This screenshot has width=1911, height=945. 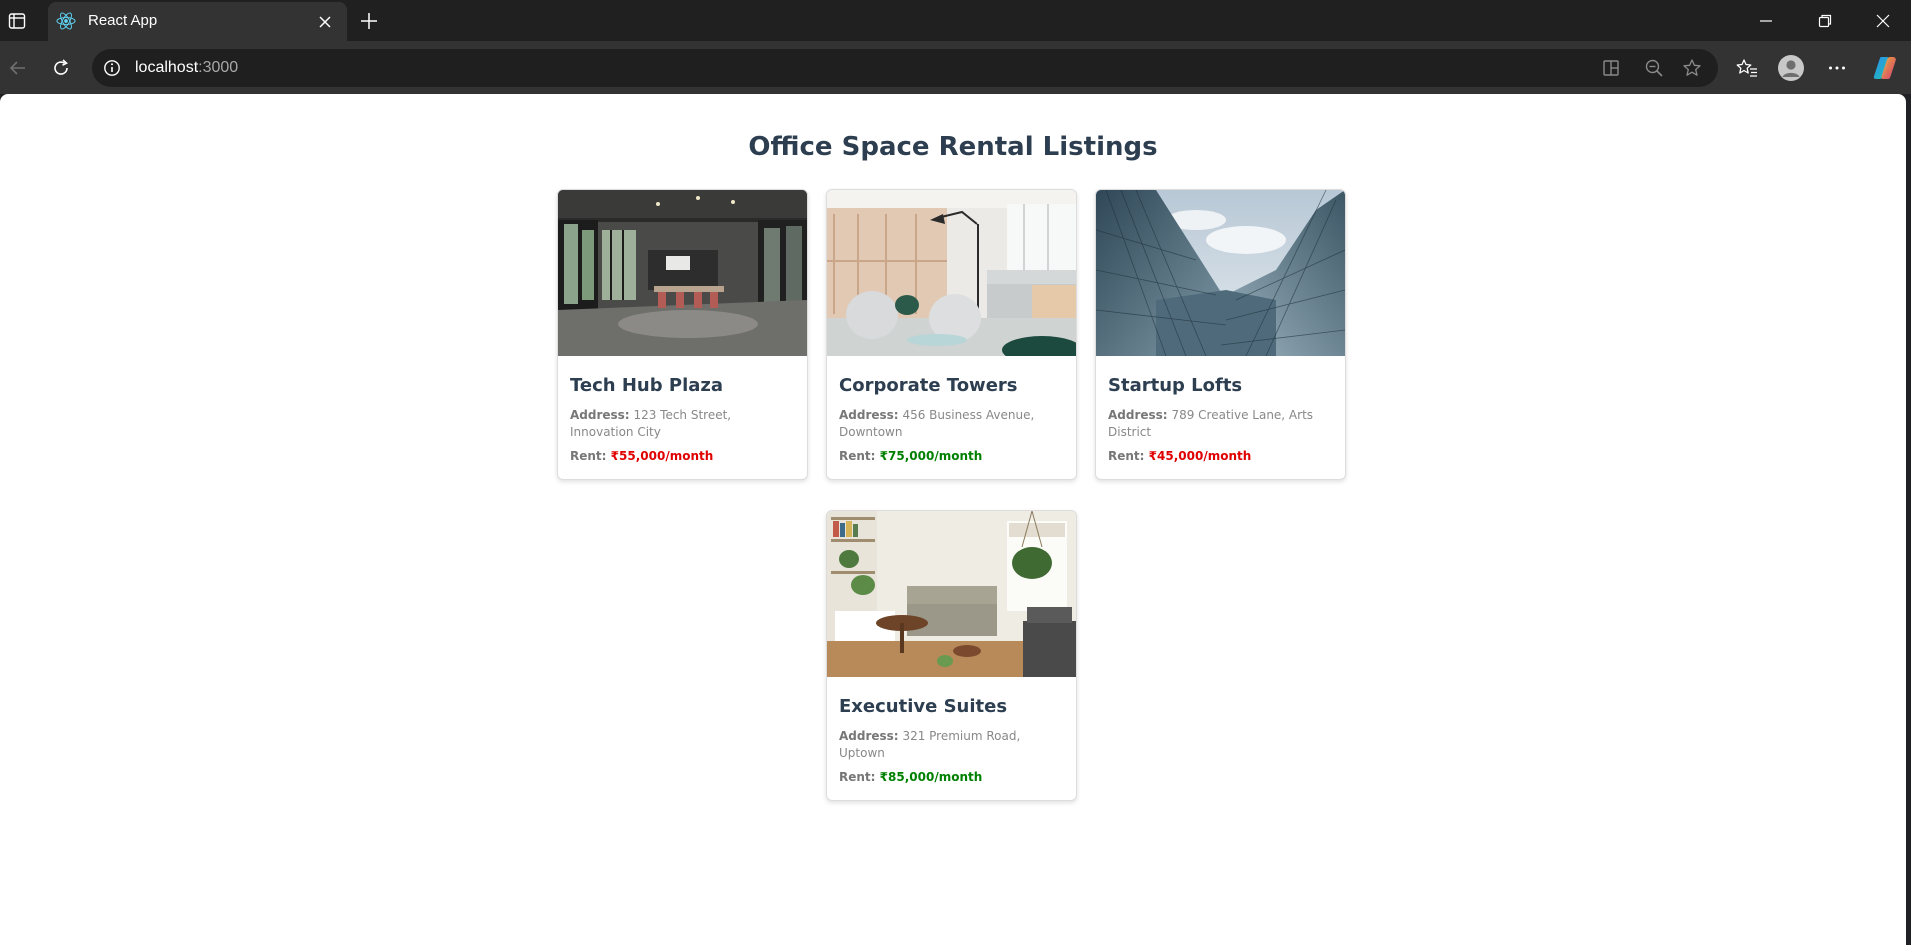 What do you see at coordinates (369, 21) in the screenshot?
I see `plus-icon` at bounding box center [369, 21].